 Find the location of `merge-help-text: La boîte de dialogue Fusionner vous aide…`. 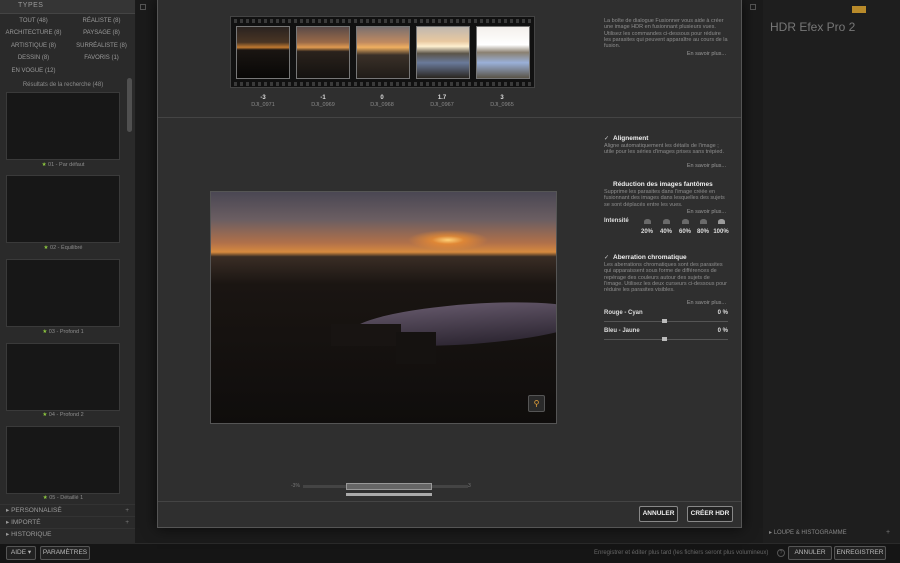

merge-help-text: La boîte de dialogue Fusionner vous aide… is located at coordinates (666, 34).